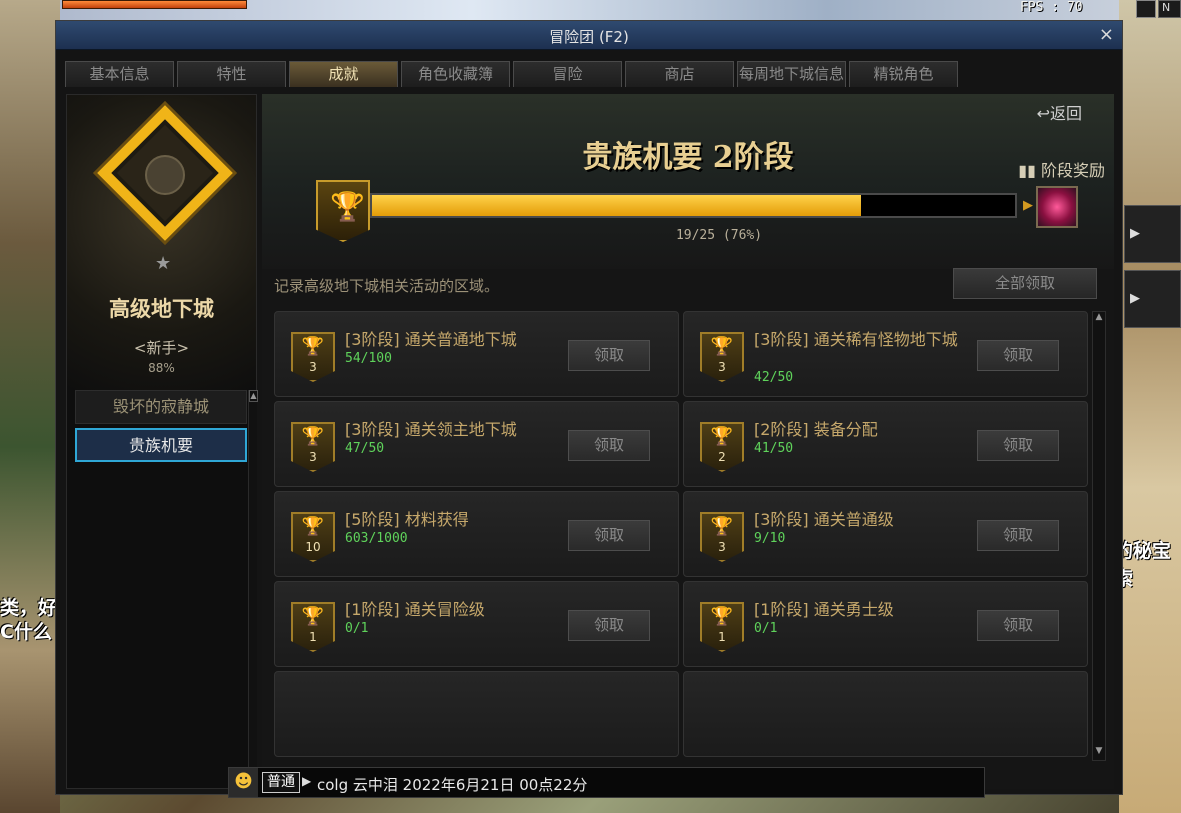  What do you see at coordinates (165, 175) in the screenshot?
I see `emblem-crest-icon` at bounding box center [165, 175].